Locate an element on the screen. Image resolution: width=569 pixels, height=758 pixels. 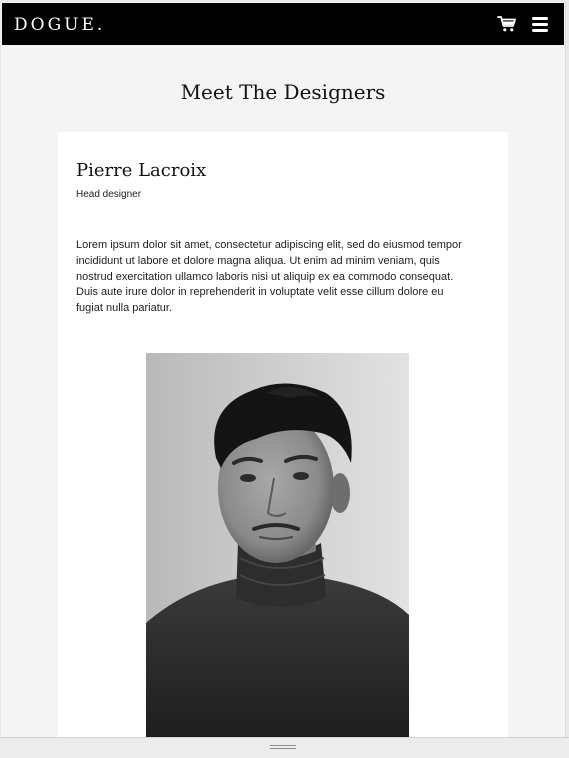
brand-logo: DOGUE. is located at coordinates (59, 25).